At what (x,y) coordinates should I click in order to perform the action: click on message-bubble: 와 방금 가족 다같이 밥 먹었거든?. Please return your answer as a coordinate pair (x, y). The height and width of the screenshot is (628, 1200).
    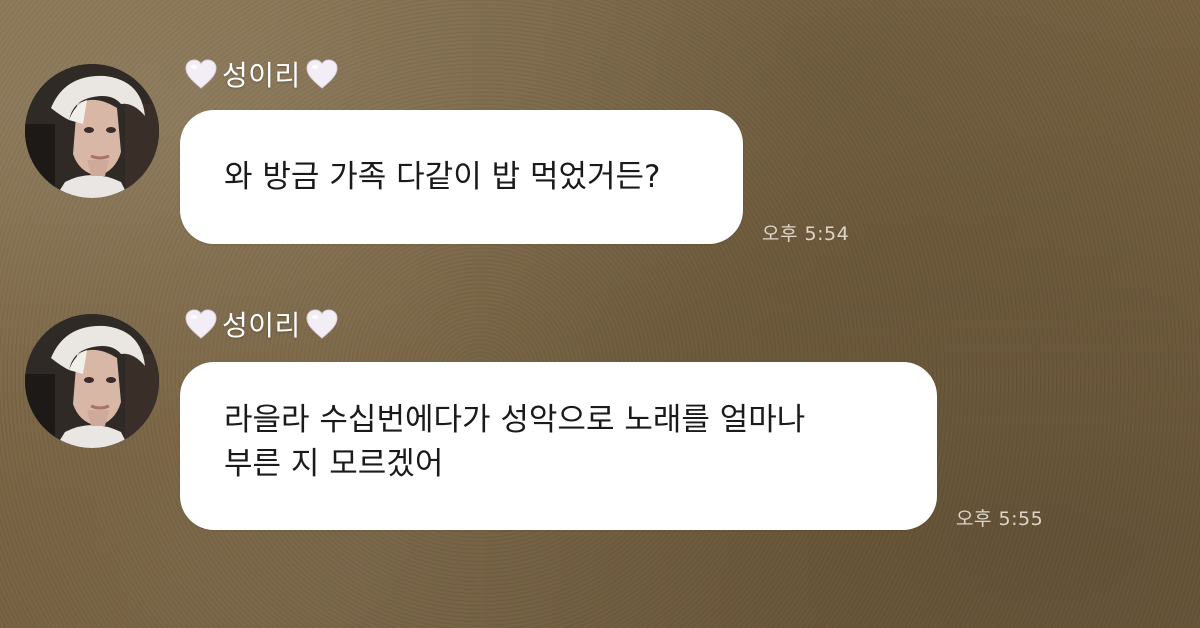
    Looking at the image, I should click on (461, 177).